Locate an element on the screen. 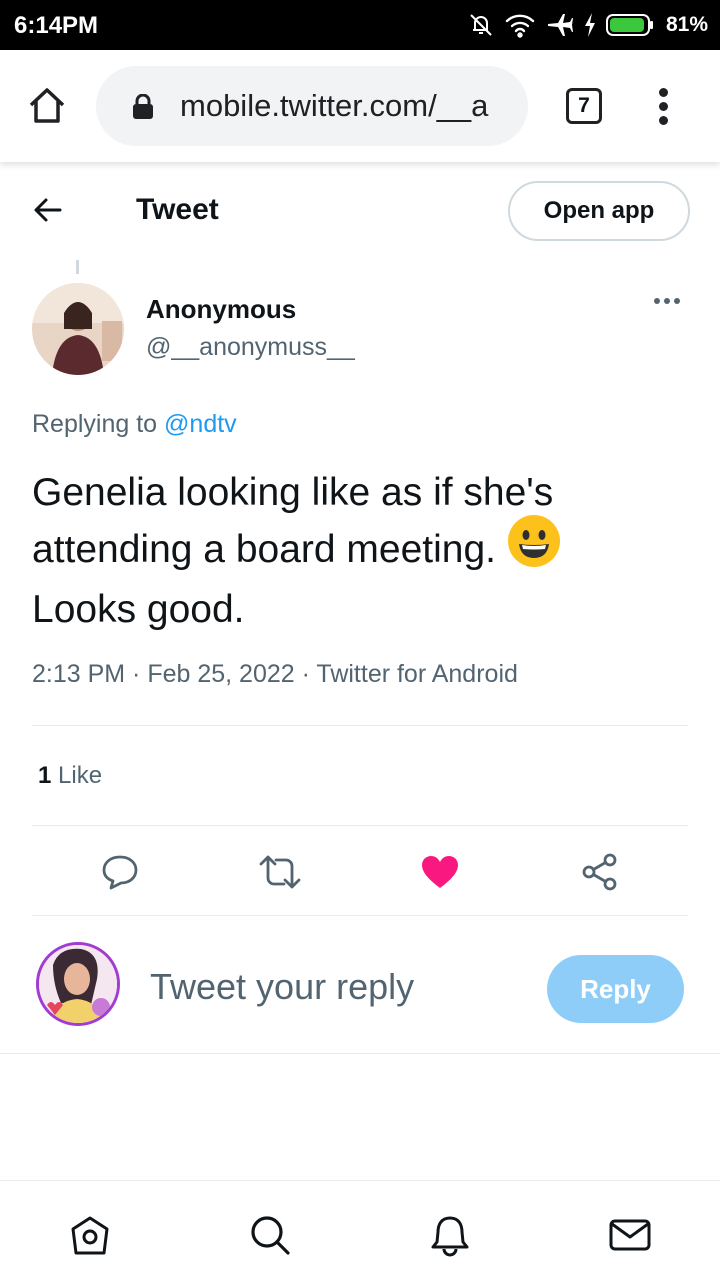  nav-messages-button is located at coordinates (630, 1235).